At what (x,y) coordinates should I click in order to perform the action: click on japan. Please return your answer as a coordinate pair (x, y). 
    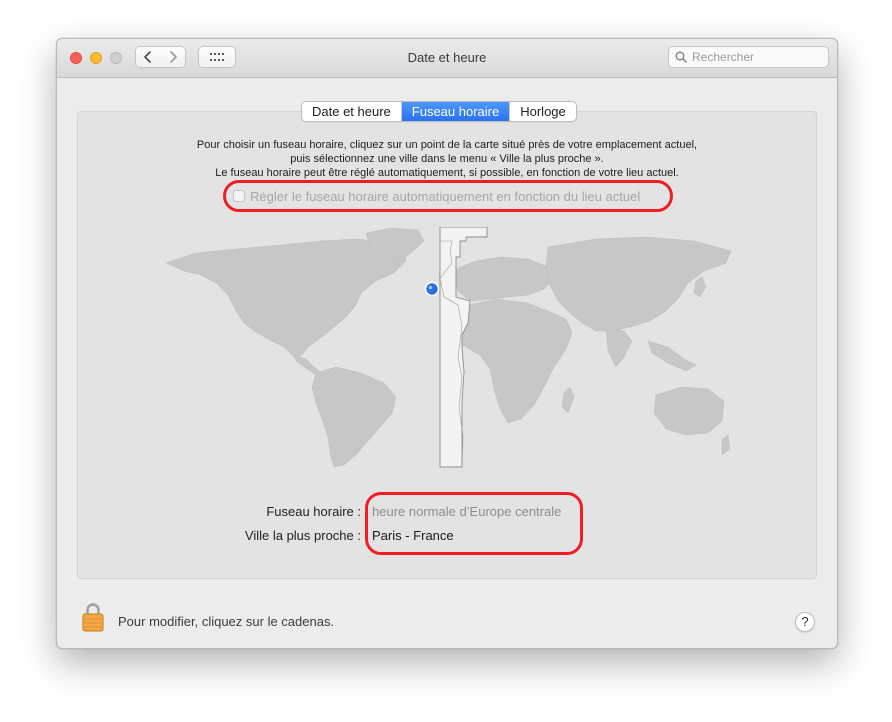
    Looking at the image, I should click on (700, 287).